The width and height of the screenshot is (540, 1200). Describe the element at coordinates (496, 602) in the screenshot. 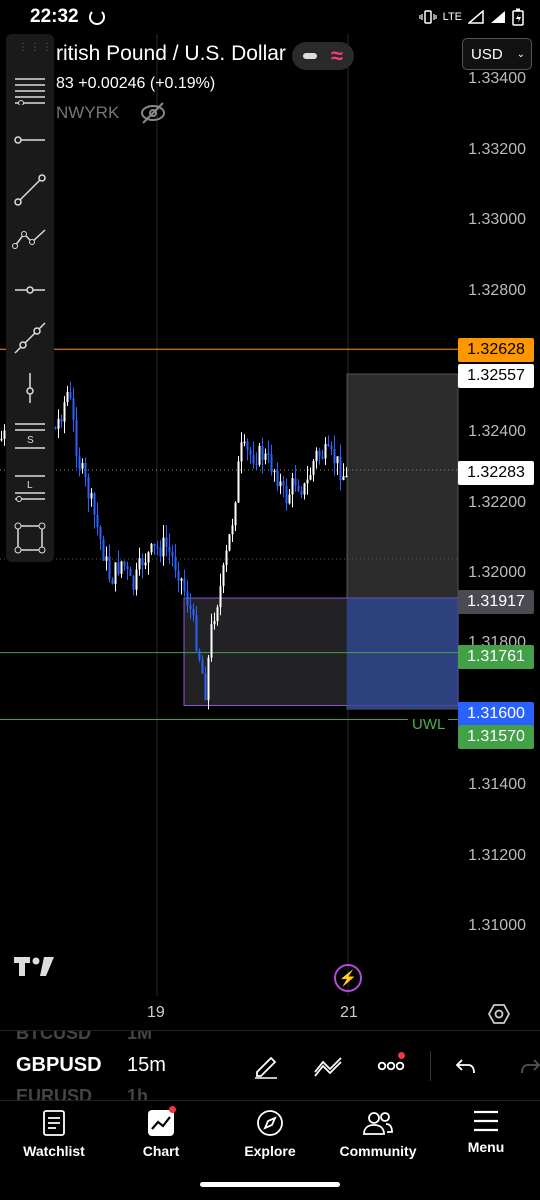

I see `price-tag-zone-mid: 1.31917` at that location.